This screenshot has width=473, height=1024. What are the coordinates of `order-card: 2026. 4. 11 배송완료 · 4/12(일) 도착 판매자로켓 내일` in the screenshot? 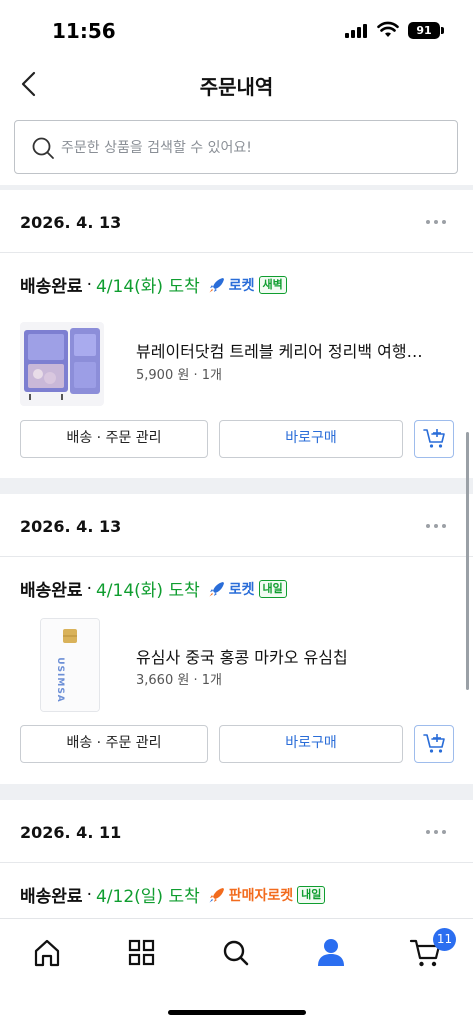 It's located at (236, 859).